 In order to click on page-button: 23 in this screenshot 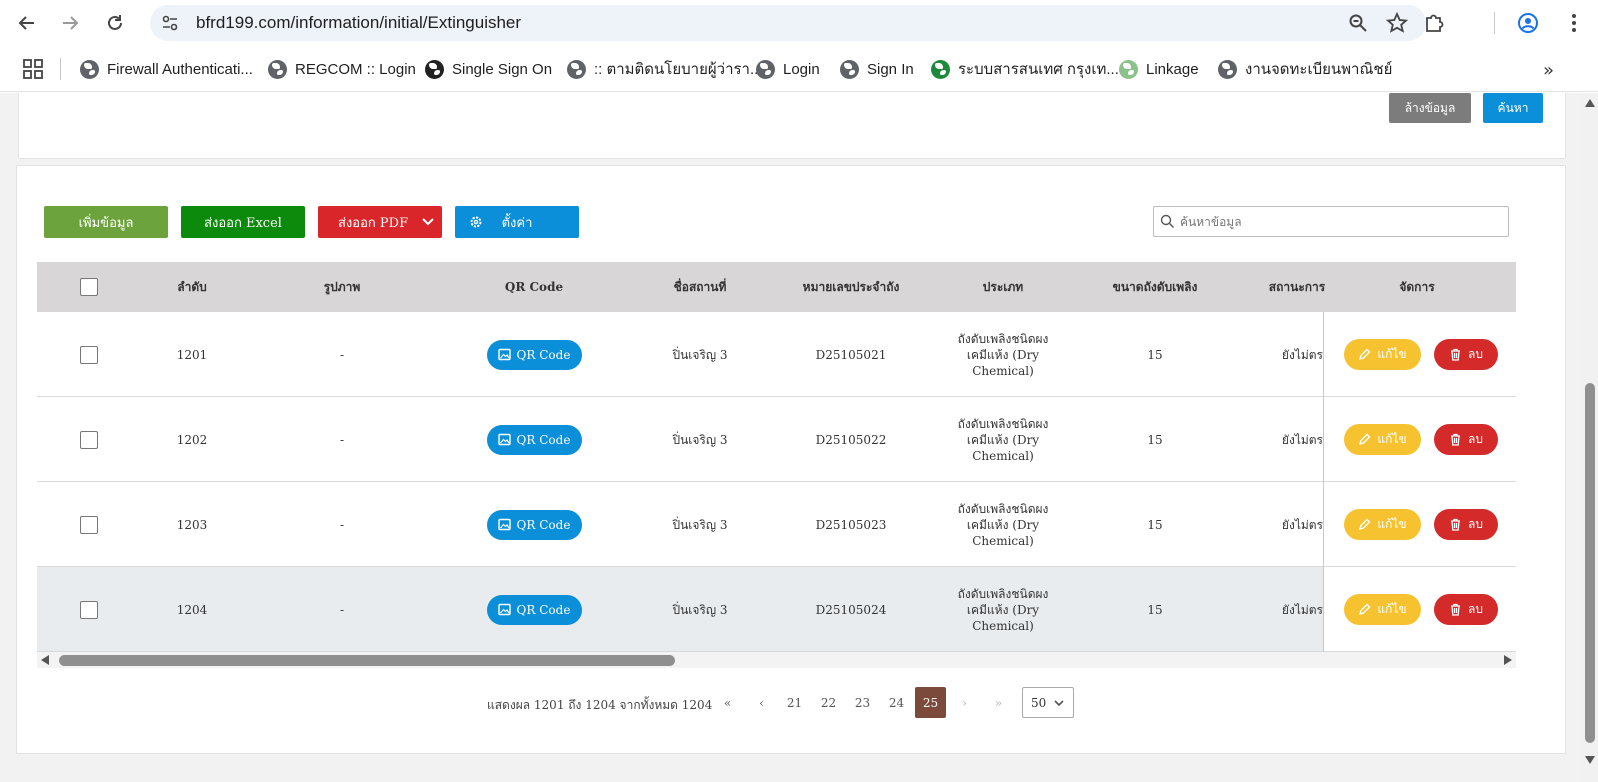, I will do `click(862, 702)`.